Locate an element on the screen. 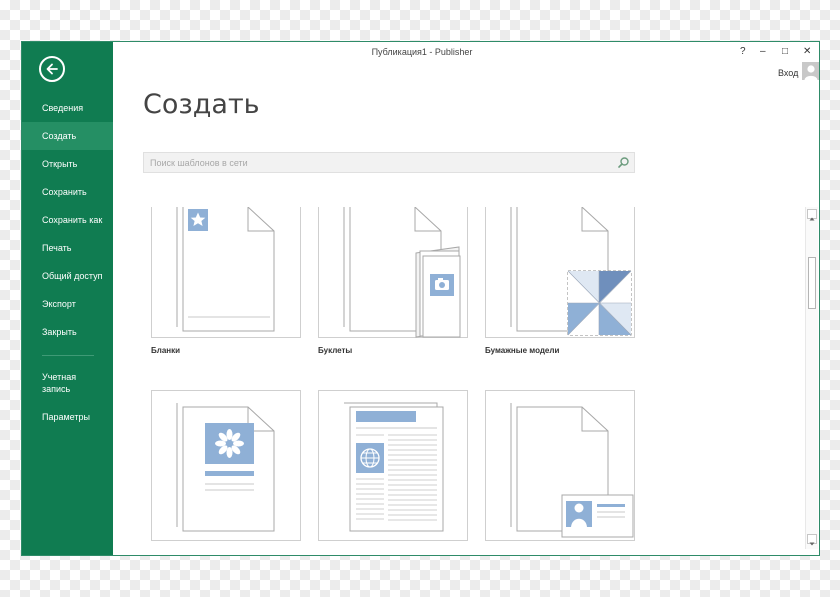 The image size is (840, 597). sidebar-item-info: Сведения is located at coordinates (67, 108).